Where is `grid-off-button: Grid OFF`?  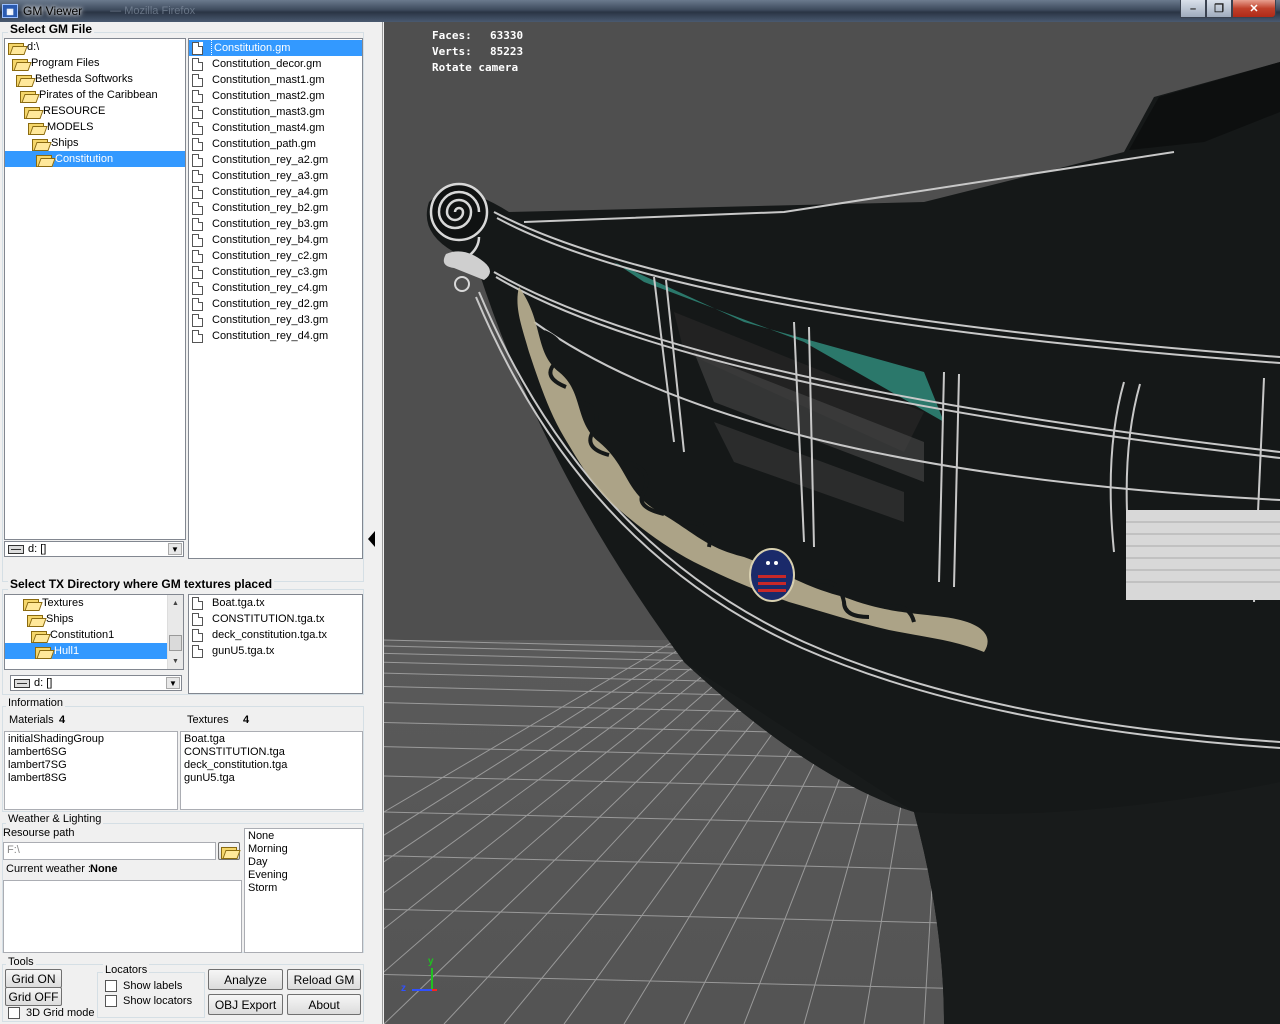
grid-off-button: Grid OFF is located at coordinates (33, 996).